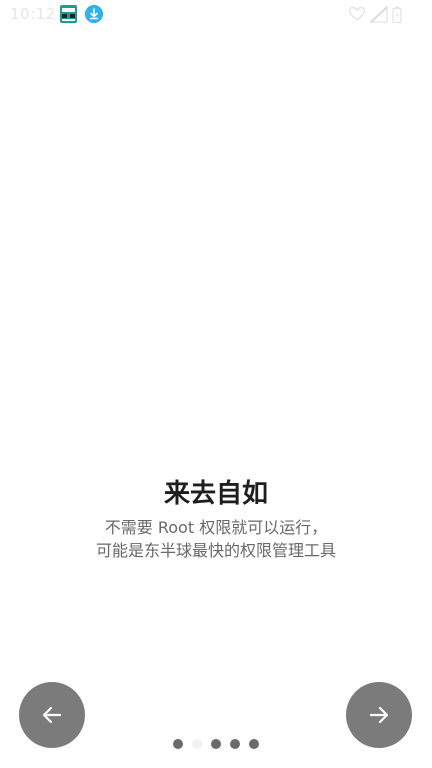 Image resolution: width=432 pixels, height=768 pixels. What do you see at coordinates (216, 527) in the screenshot?
I see `description-line-1: 不需要 Root 权限就可以运行，` at bounding box center [216, 527].